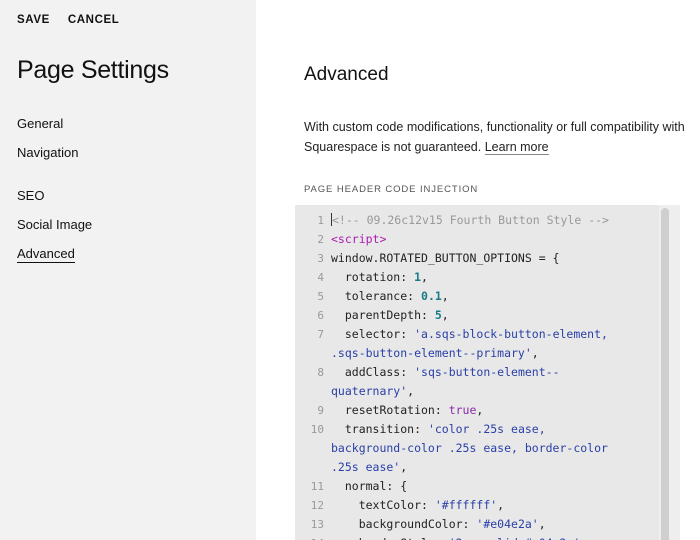  Describe the element at coordinates (30, 195) in the screenshot. I see `sidebar-item-seo: SEO` at that location.